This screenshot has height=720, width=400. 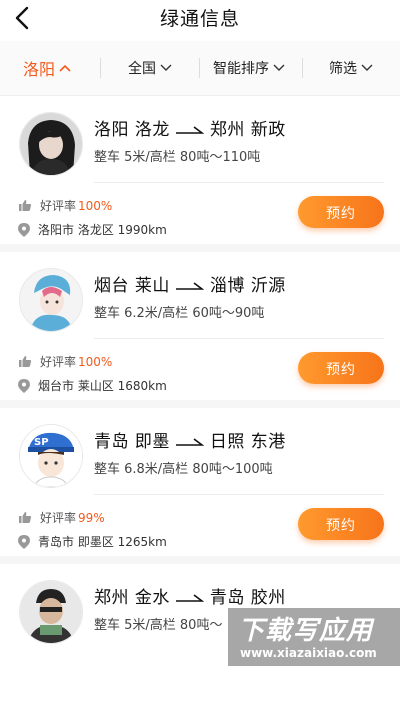 I want to click on rating-value: 99%, so click(x=91, y=517).